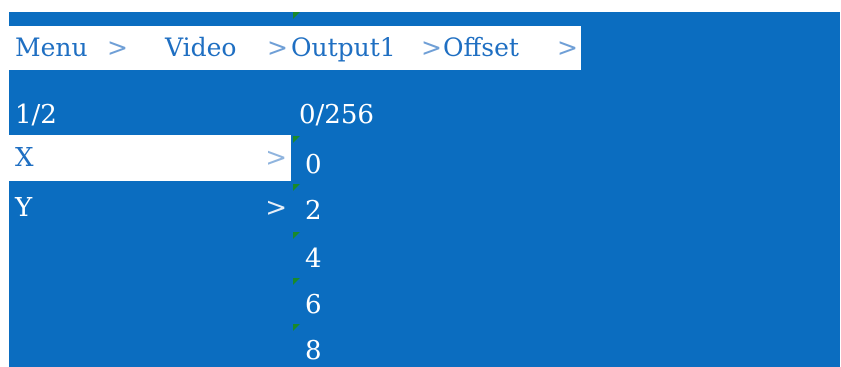 The image size is (841, 367). What do you see at coordinates (51, 48) in the screenshot?
I see `breadcrumb-menu: Menu` at bounding box center [51, 48].